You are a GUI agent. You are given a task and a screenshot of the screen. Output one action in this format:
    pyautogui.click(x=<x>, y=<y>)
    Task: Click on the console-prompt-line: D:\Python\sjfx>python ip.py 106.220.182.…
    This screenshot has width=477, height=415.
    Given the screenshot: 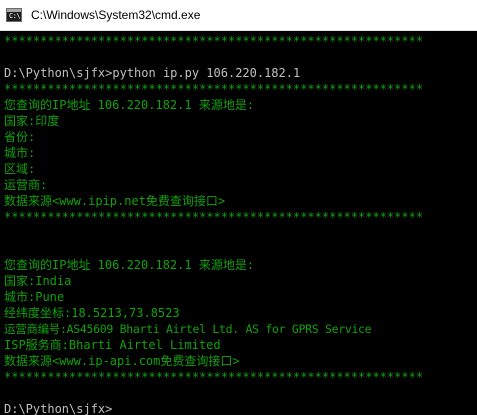 What is the action you would take?
    pyautogui.click(x=152, y=73)
    